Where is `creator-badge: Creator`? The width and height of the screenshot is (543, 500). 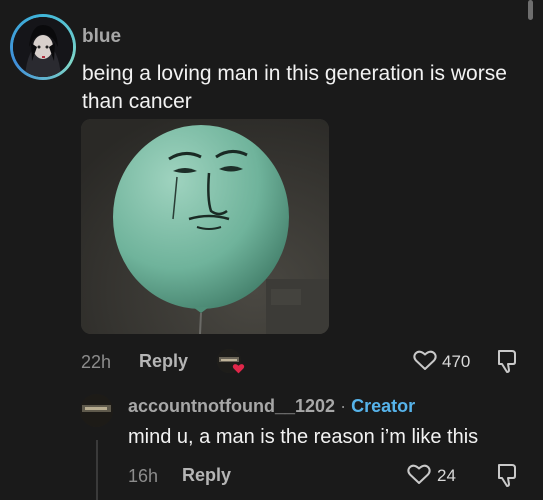
creator-badge: Creator is located at coordinates (383, 406).